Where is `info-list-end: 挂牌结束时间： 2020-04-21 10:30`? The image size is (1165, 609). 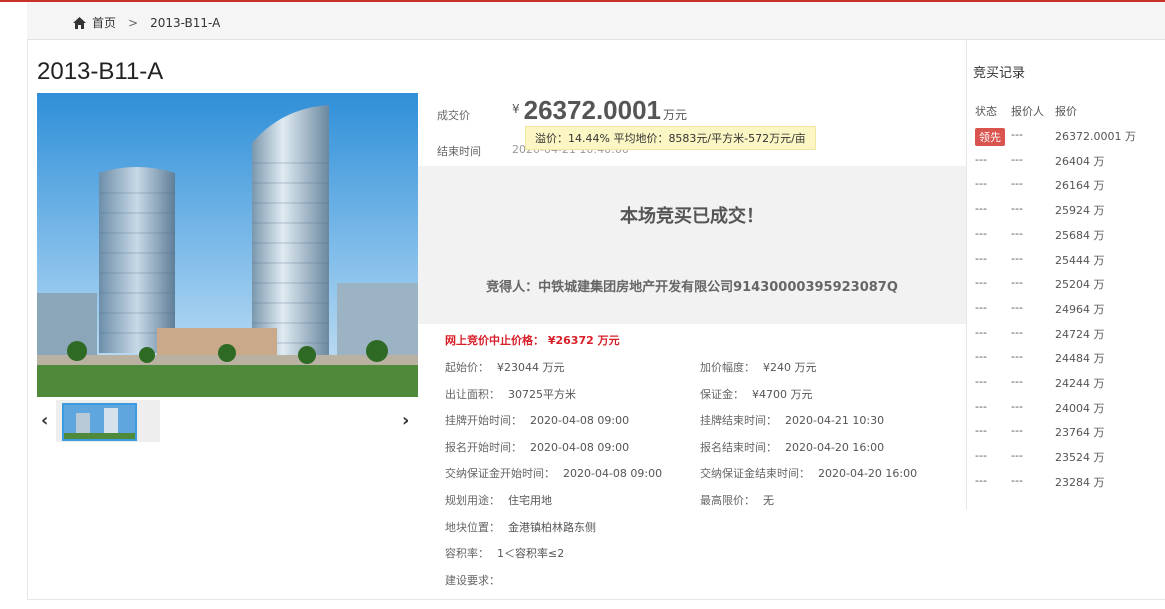 info-list-end: 挂牌结束时间： 2020-04-21 10:30 is located at coordinates (792, 420).